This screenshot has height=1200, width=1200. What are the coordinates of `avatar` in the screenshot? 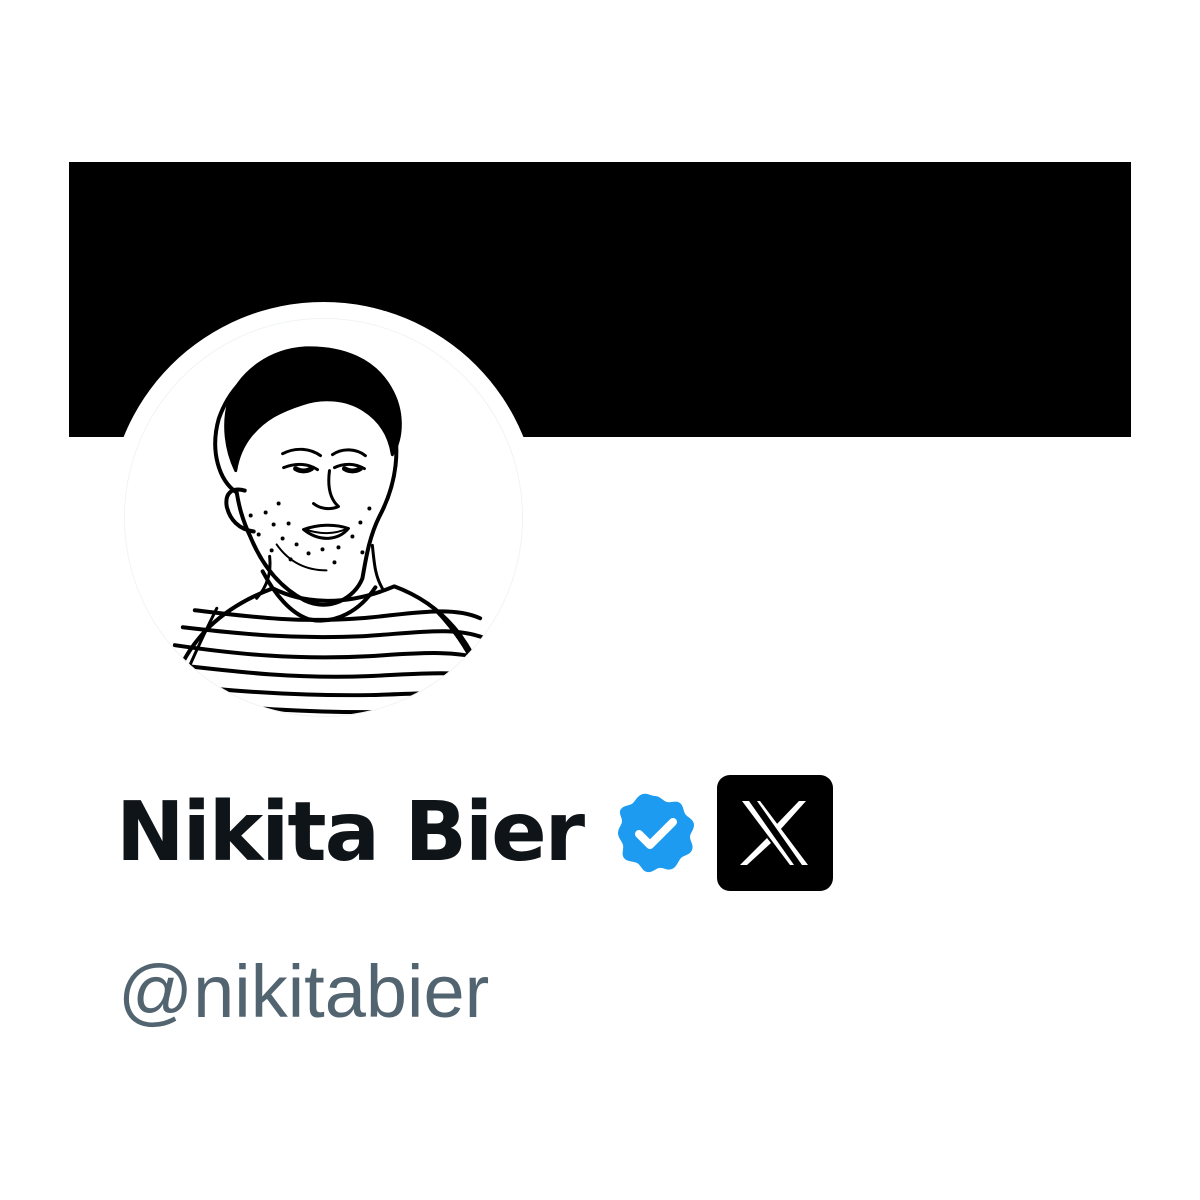 It's located at (323, 517).